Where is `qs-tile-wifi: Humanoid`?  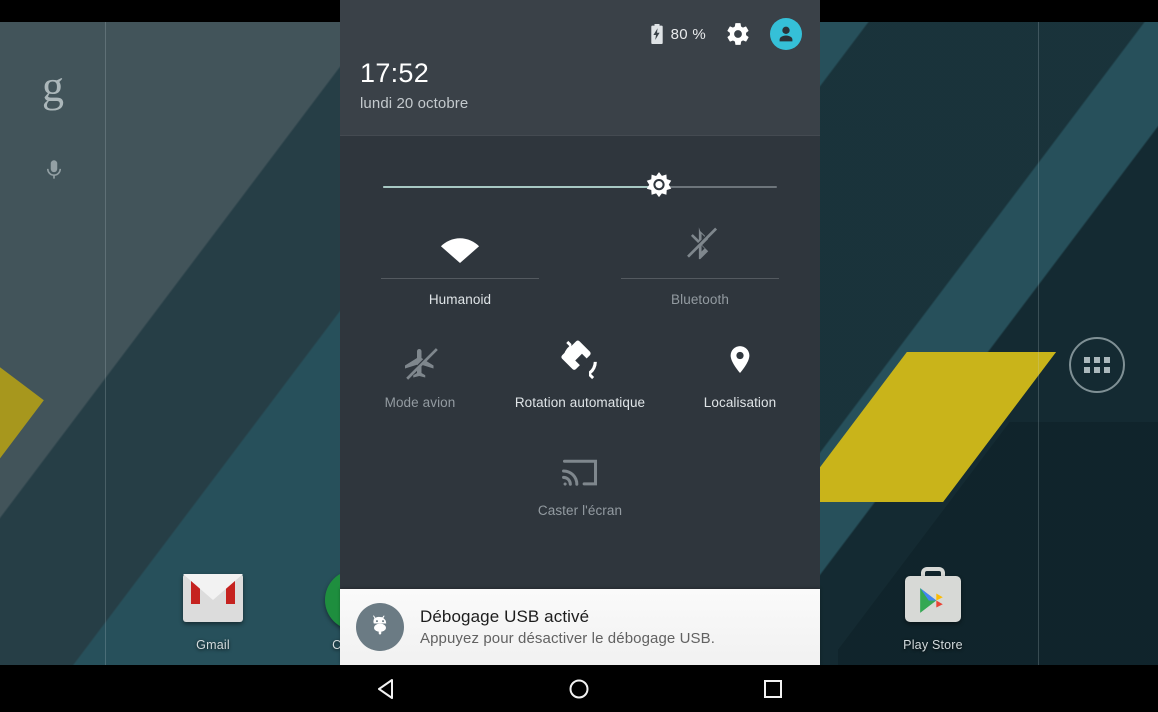 qs-tile-wifi: Humanoid is located at coordinates (460, 267).